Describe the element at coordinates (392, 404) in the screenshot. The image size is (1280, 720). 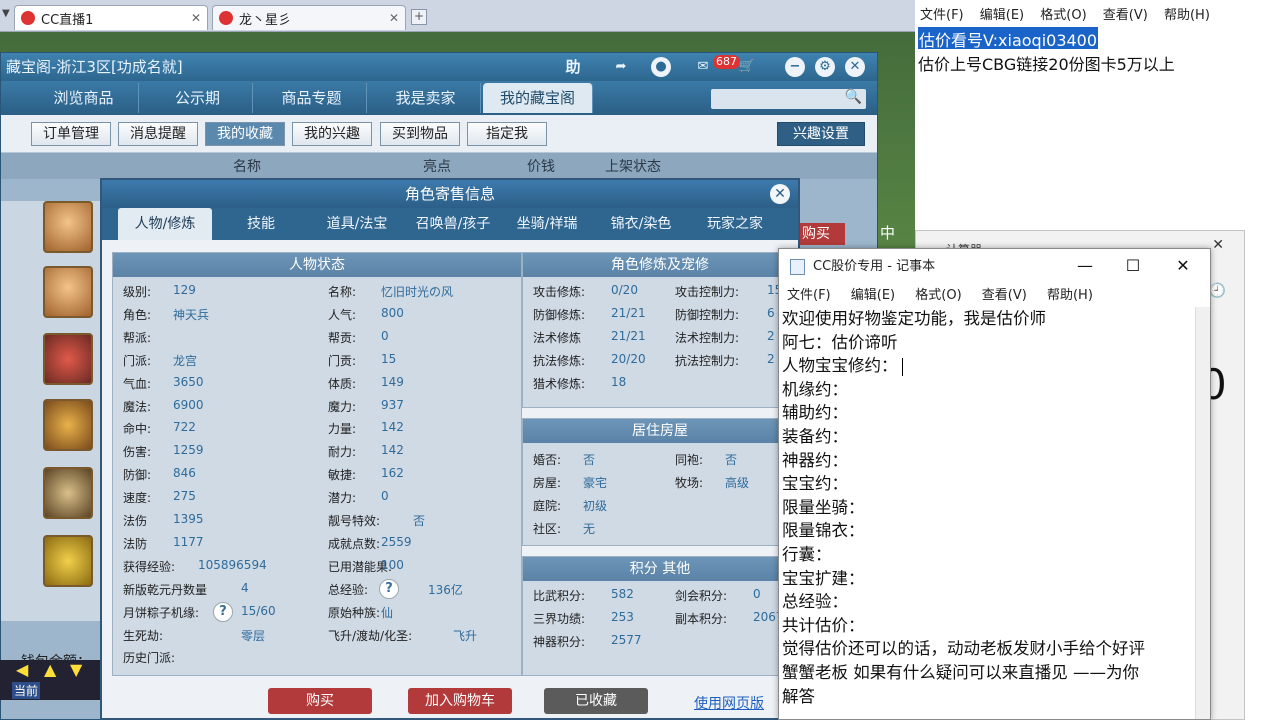
I see `status-value: 937` at that location.